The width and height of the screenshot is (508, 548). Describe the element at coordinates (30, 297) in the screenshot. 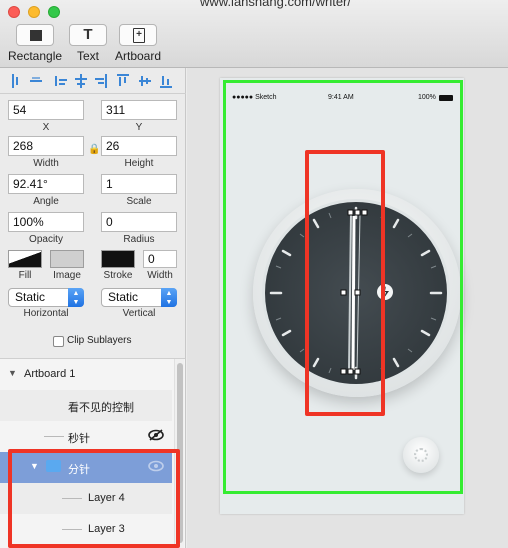

I see `horizontal-resizing-value: Static` at that location.